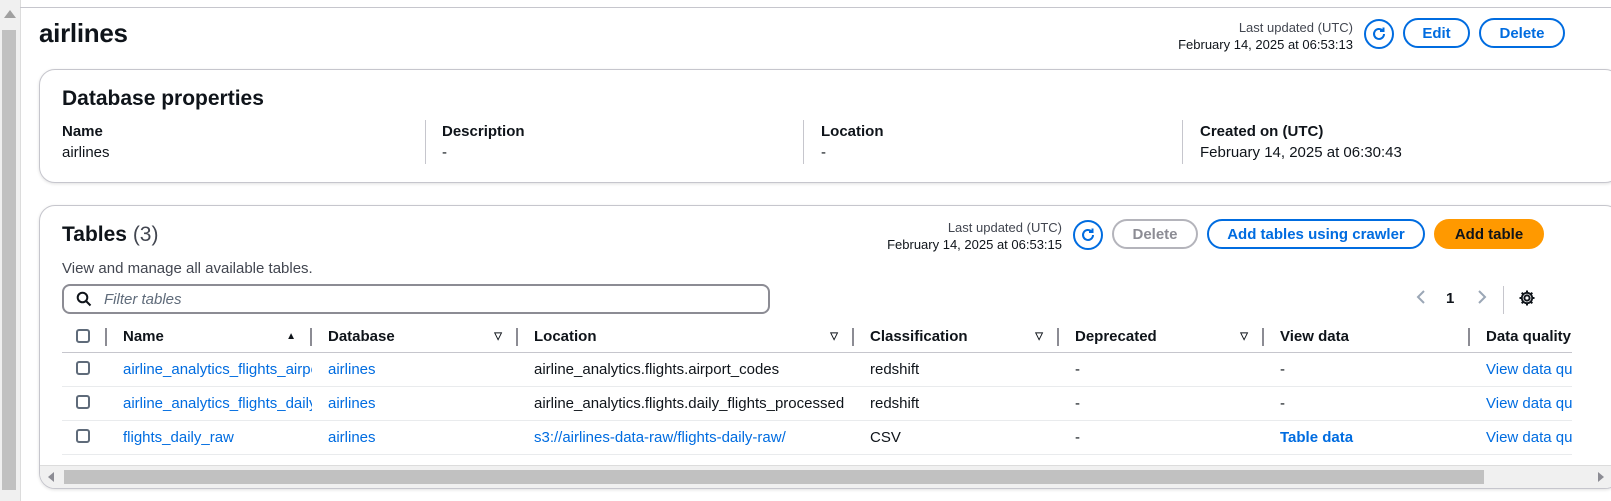 Image resolution: width=1611 pixels, height=501 pixels. Describe the element at coordinates (9, 260) in the screenshot. I see `vertical-scroll-thumb` at that location.